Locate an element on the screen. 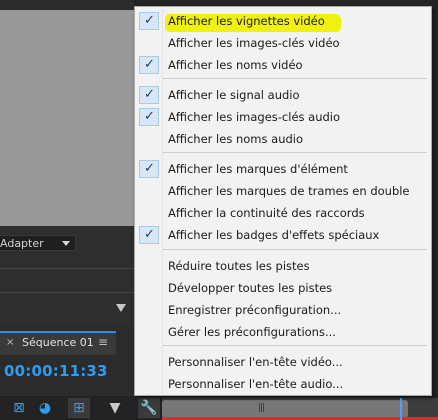 The image size is (438, 420). menu-item: Afficher la continuité des raccords is located at coordinates (283, 213).